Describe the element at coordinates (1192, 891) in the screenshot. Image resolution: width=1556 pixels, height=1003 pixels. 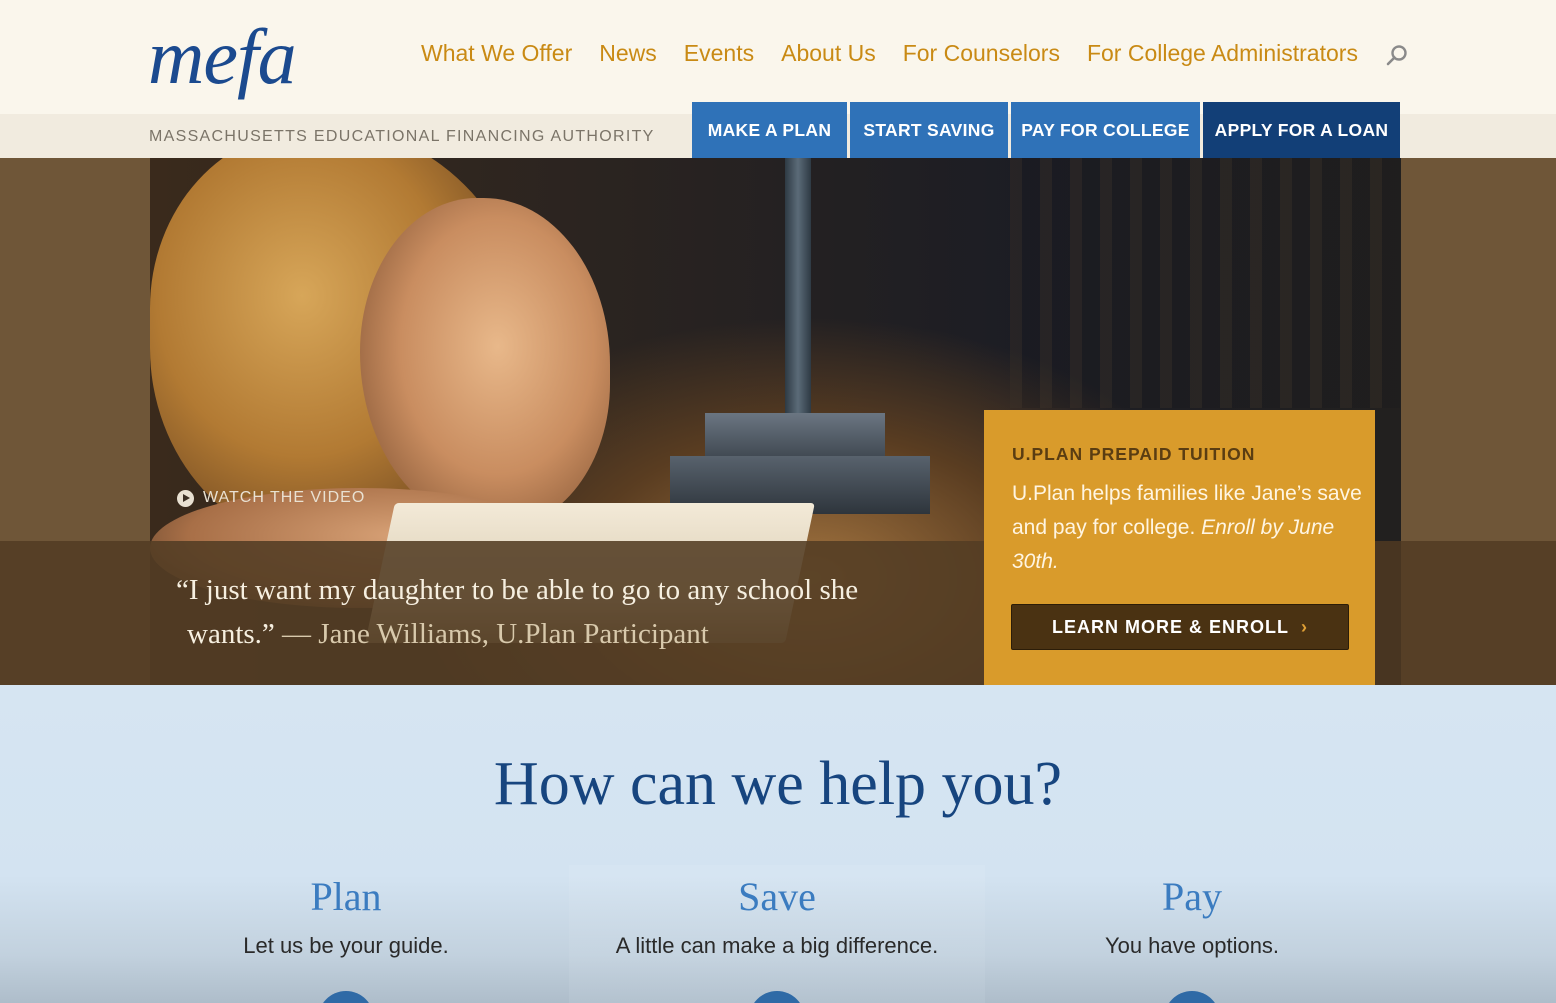
I see `pay-title: Pay` at that location.